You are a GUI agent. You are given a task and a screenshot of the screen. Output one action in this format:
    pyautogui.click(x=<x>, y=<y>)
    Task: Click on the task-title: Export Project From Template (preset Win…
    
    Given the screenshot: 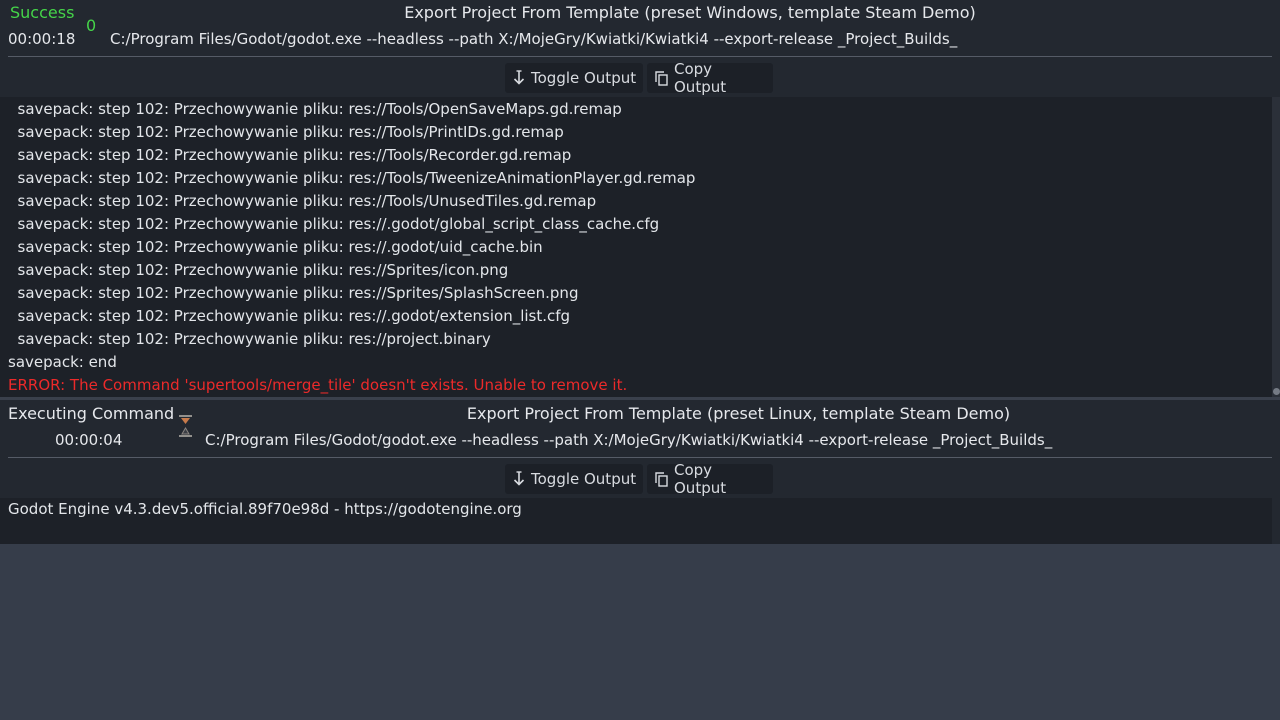 What is the action you would take?
    pyautogui.click(x=690, y=12)
    